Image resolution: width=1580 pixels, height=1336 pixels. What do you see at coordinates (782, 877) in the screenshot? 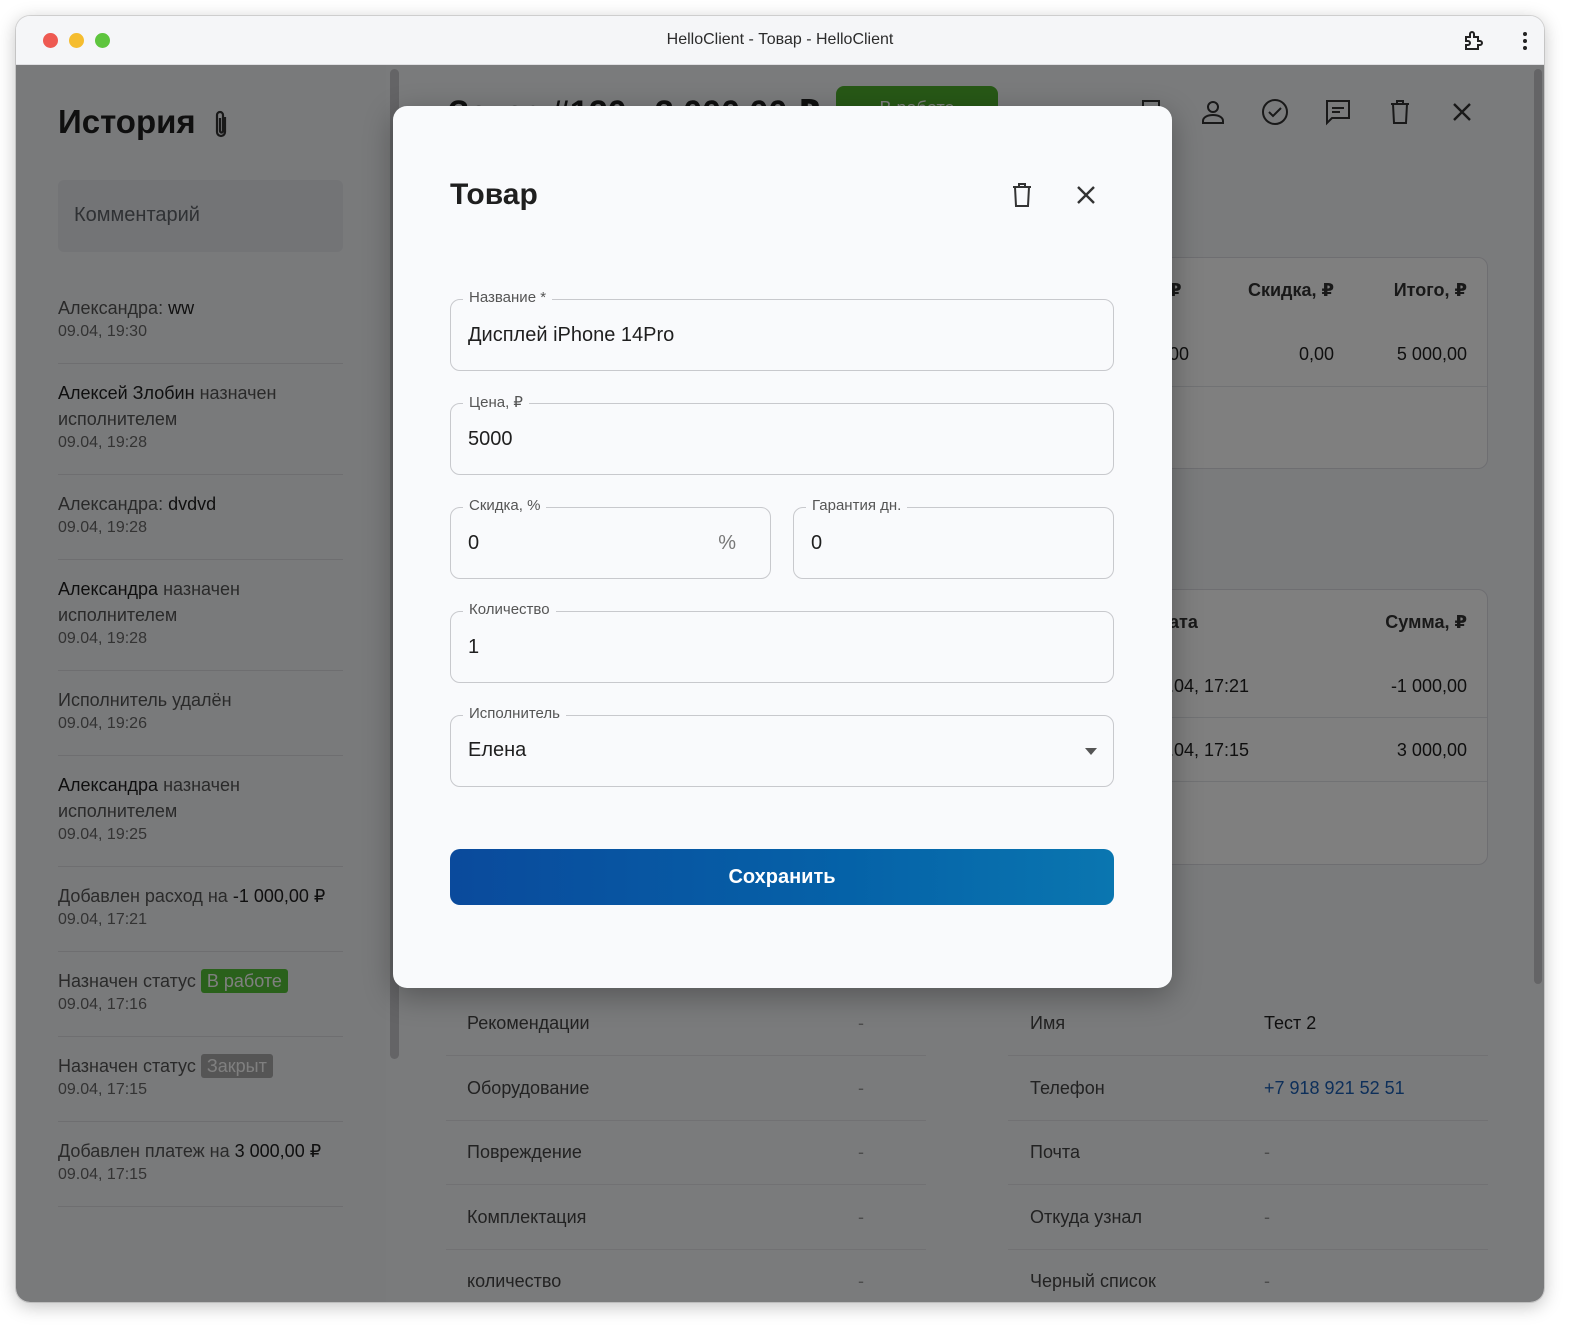
I see `save-button: Сохранить` at bounding box center [782, 877].